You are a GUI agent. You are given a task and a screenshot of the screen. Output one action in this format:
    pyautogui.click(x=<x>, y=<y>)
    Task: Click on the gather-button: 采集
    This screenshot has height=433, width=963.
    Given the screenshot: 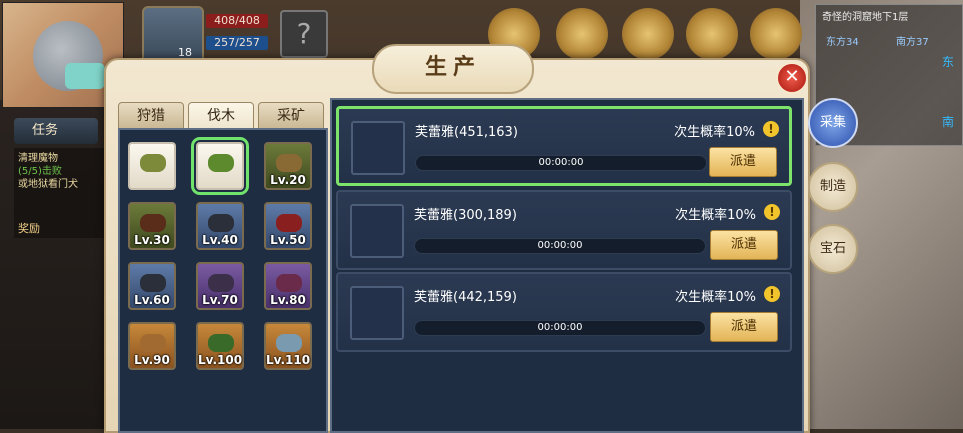 What is the action you would take?
    pyautogui.click(x=833, y=123)
    